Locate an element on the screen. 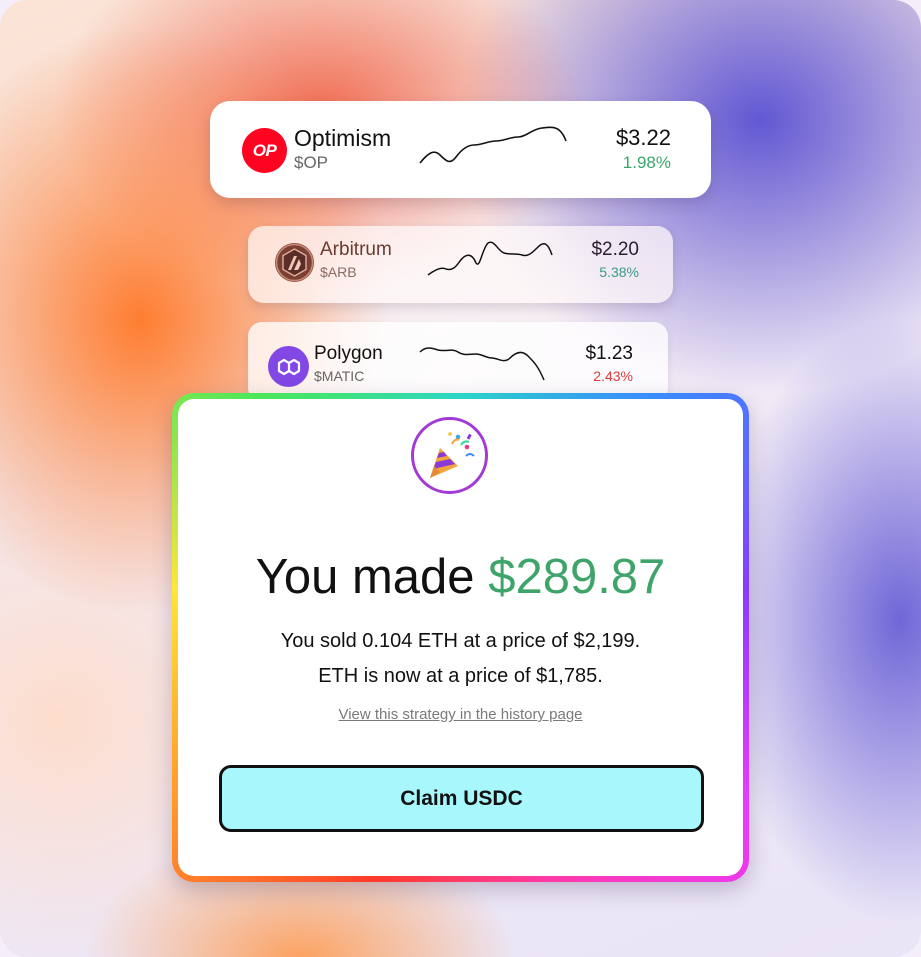 The height and width of the screenshot is (957, 921). polygon-logo-icon is located at coordinates (288, 366).